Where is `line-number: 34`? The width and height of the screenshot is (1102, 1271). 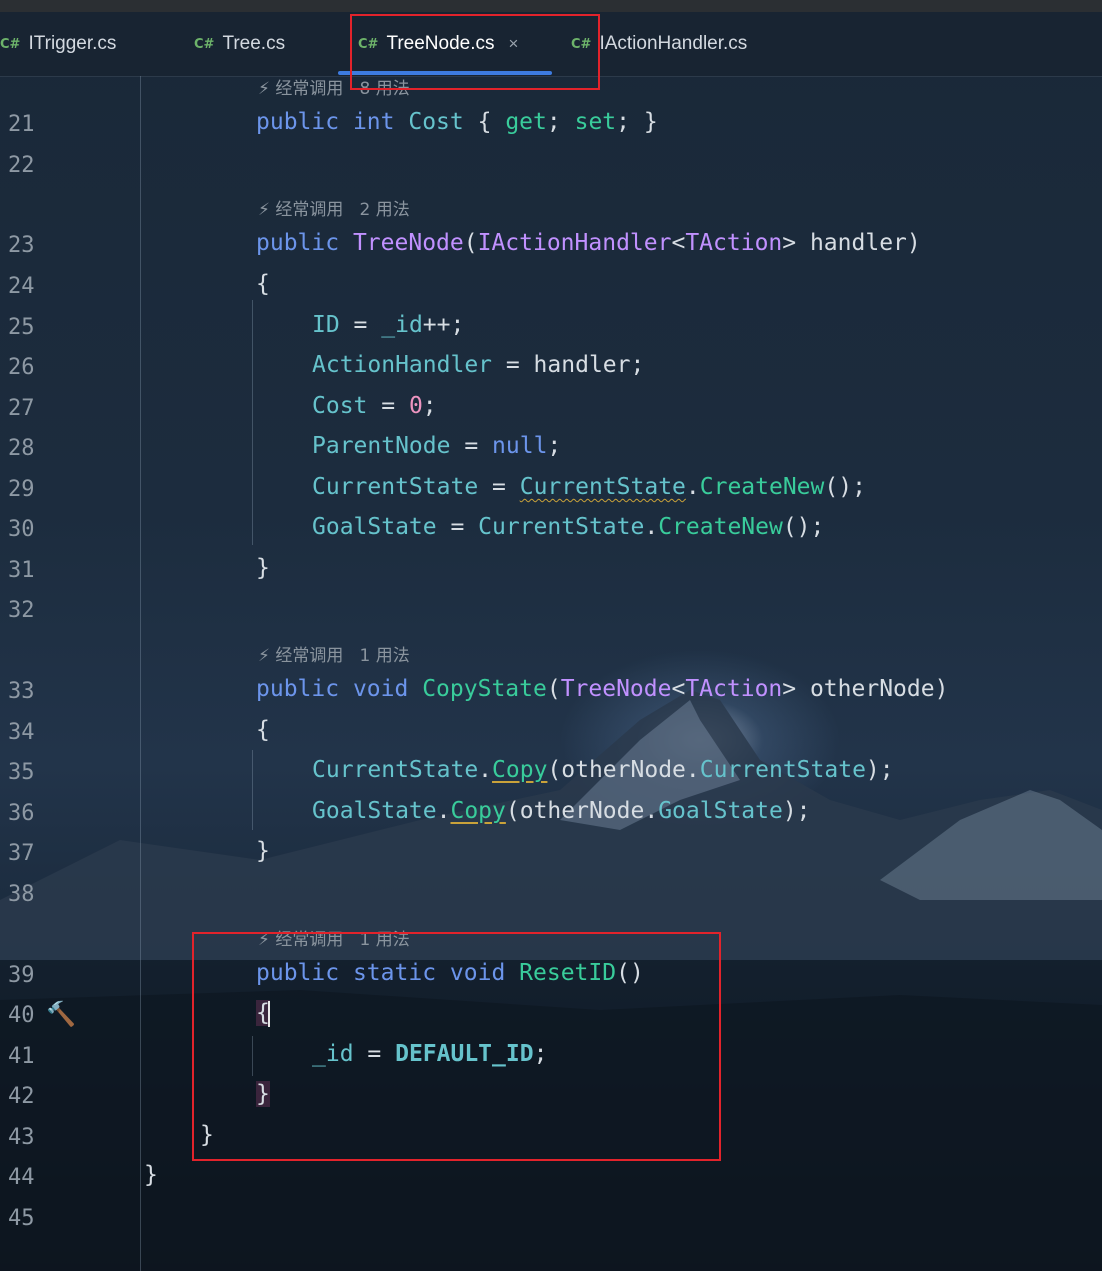 line-number: 34 is located at coordinates (21, 732).